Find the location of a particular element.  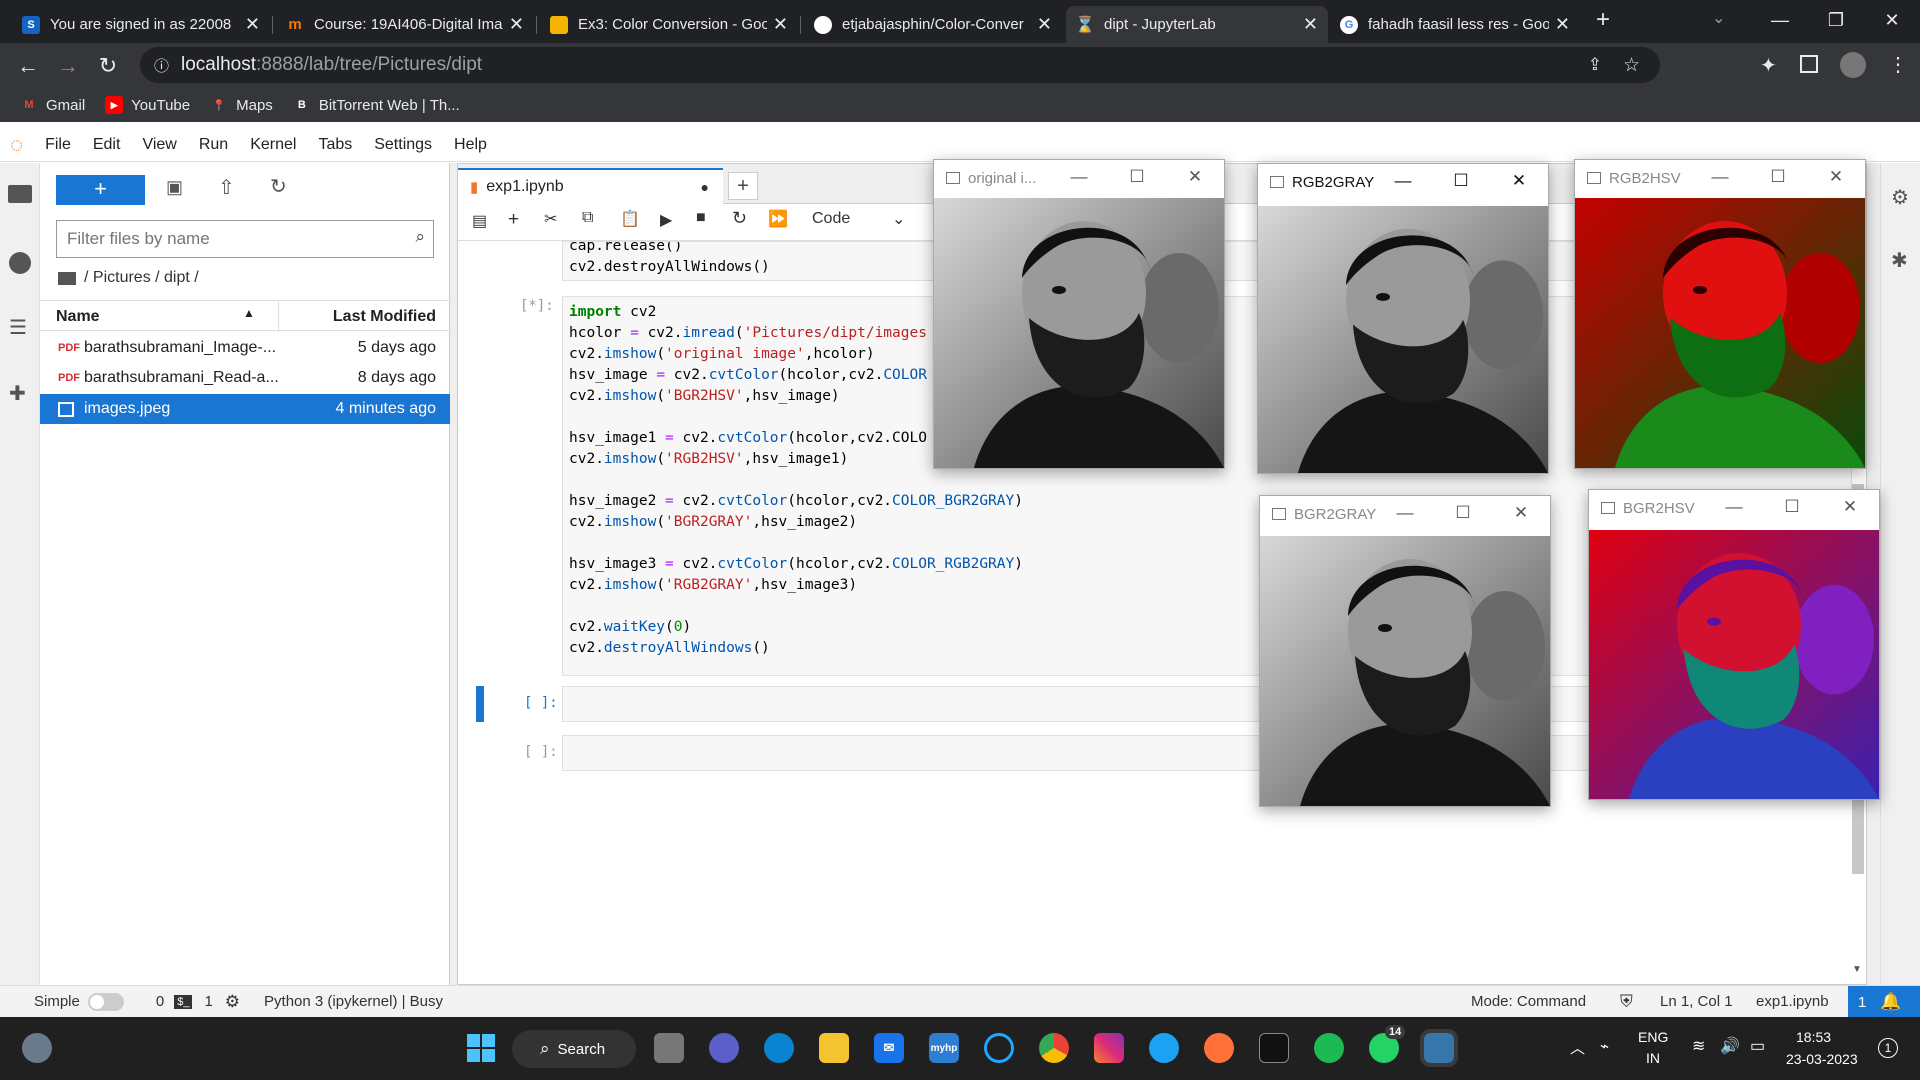

restart-icon: ↻ is located at coordinates (739, 218).